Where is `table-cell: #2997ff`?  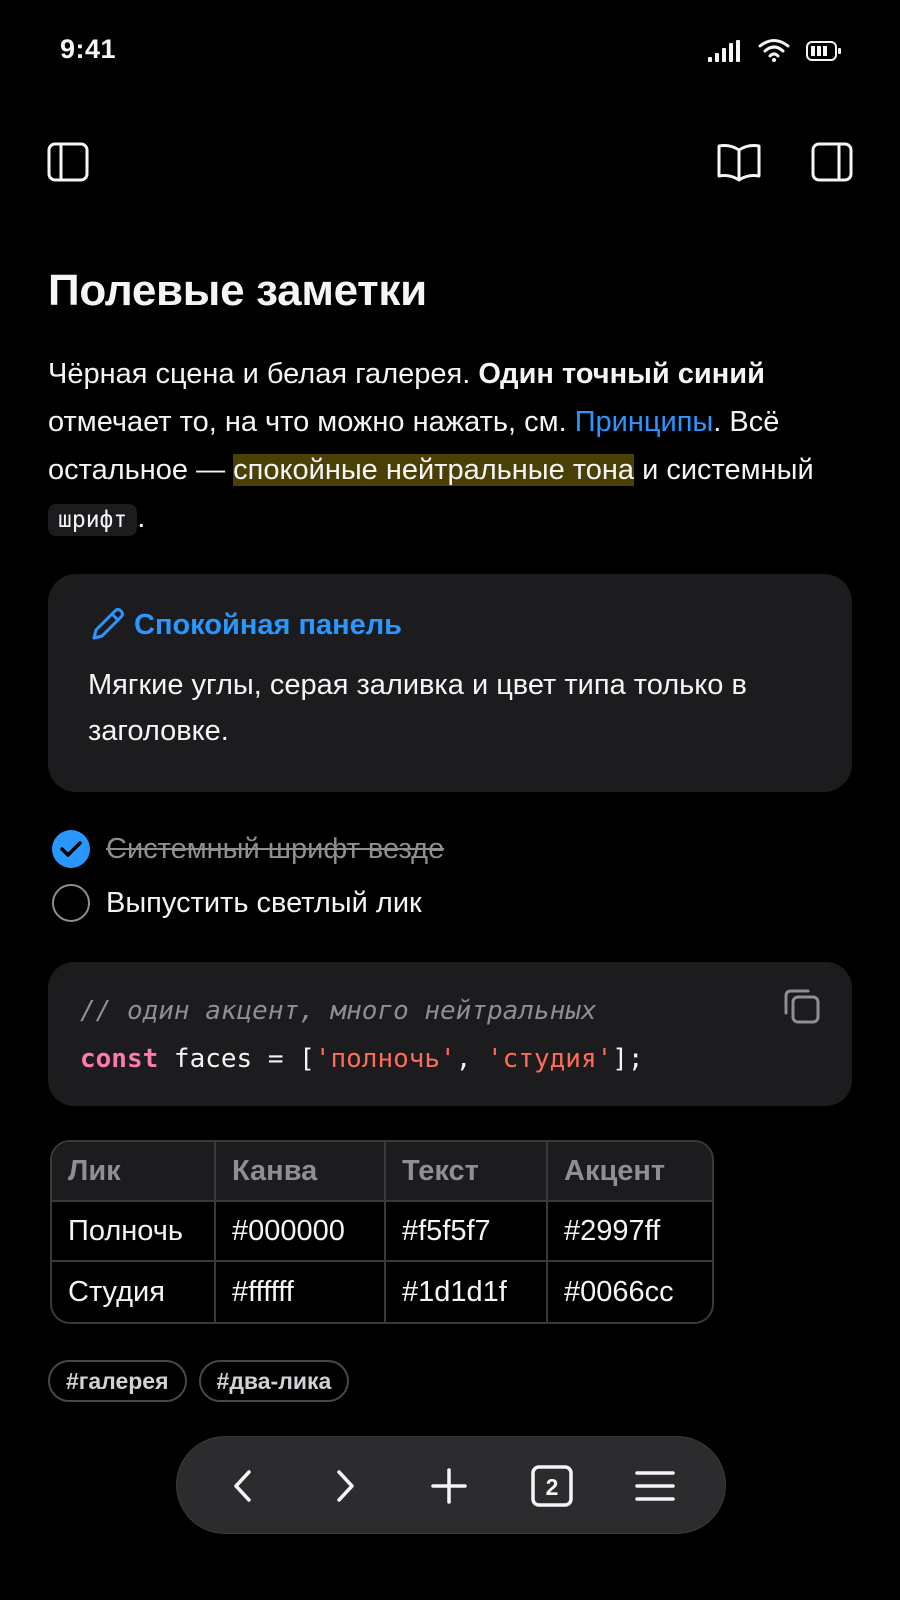
table-cell: #2997ff is located at coordinates (630, 1232).